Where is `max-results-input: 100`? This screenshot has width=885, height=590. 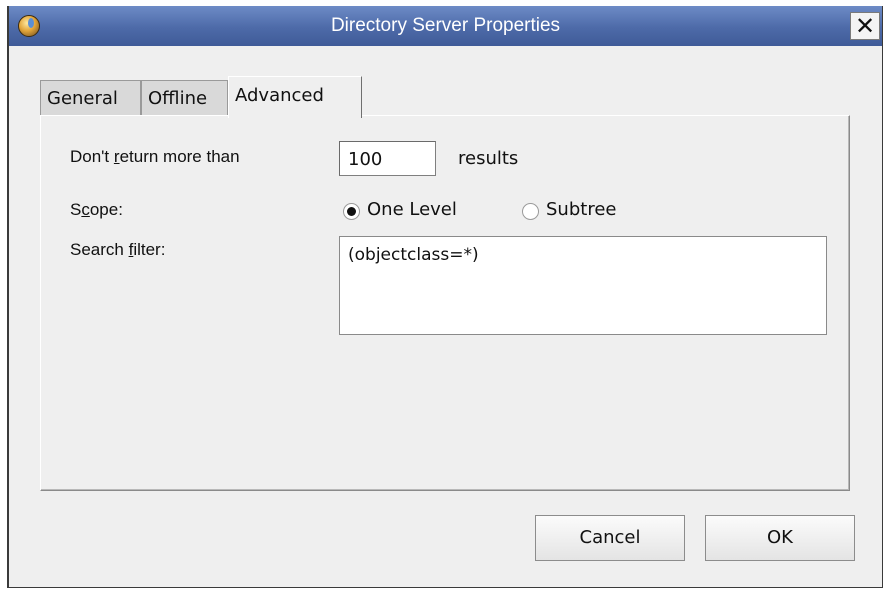
max-results-input: 100 is located at coordinates (387, 158).